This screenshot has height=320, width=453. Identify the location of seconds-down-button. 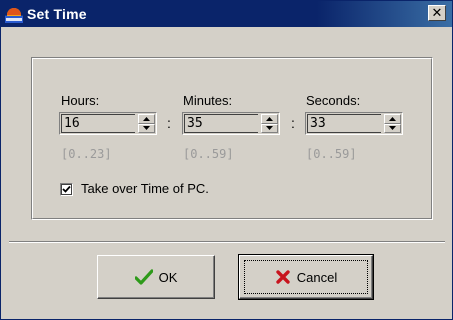
(392, 128).